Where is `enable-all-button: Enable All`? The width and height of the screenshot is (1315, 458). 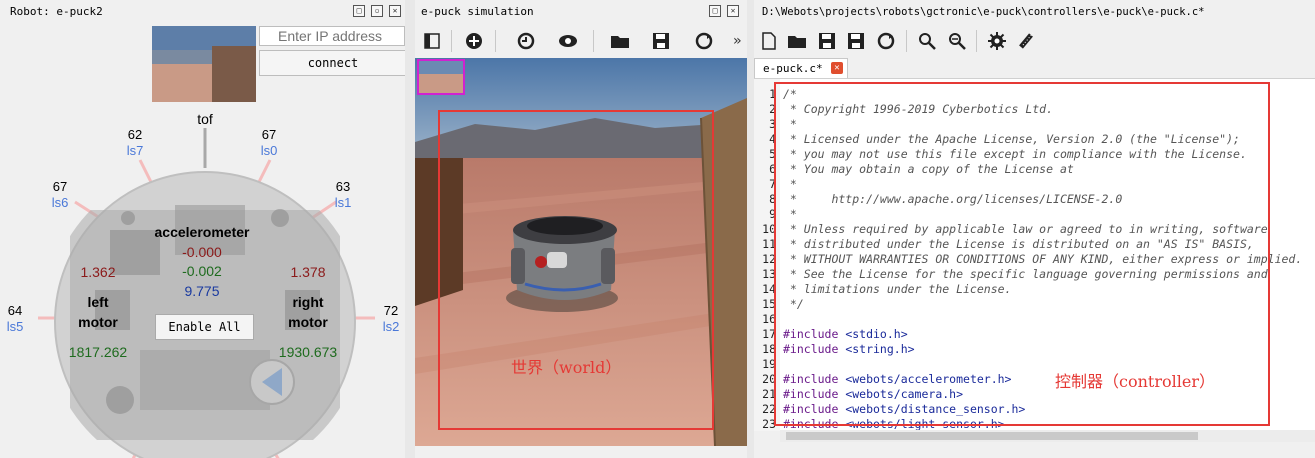
enable-all-button: Enable All is located at coordinates (204, 327).